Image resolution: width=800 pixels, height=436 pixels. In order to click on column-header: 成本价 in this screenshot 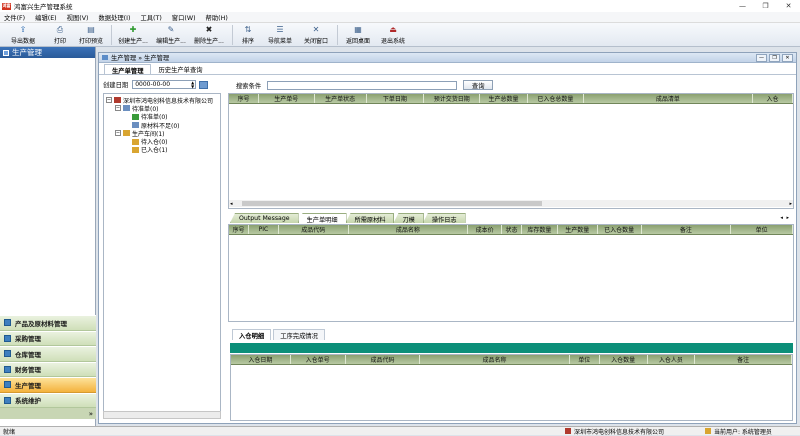, I will do `click(485, 229)`.